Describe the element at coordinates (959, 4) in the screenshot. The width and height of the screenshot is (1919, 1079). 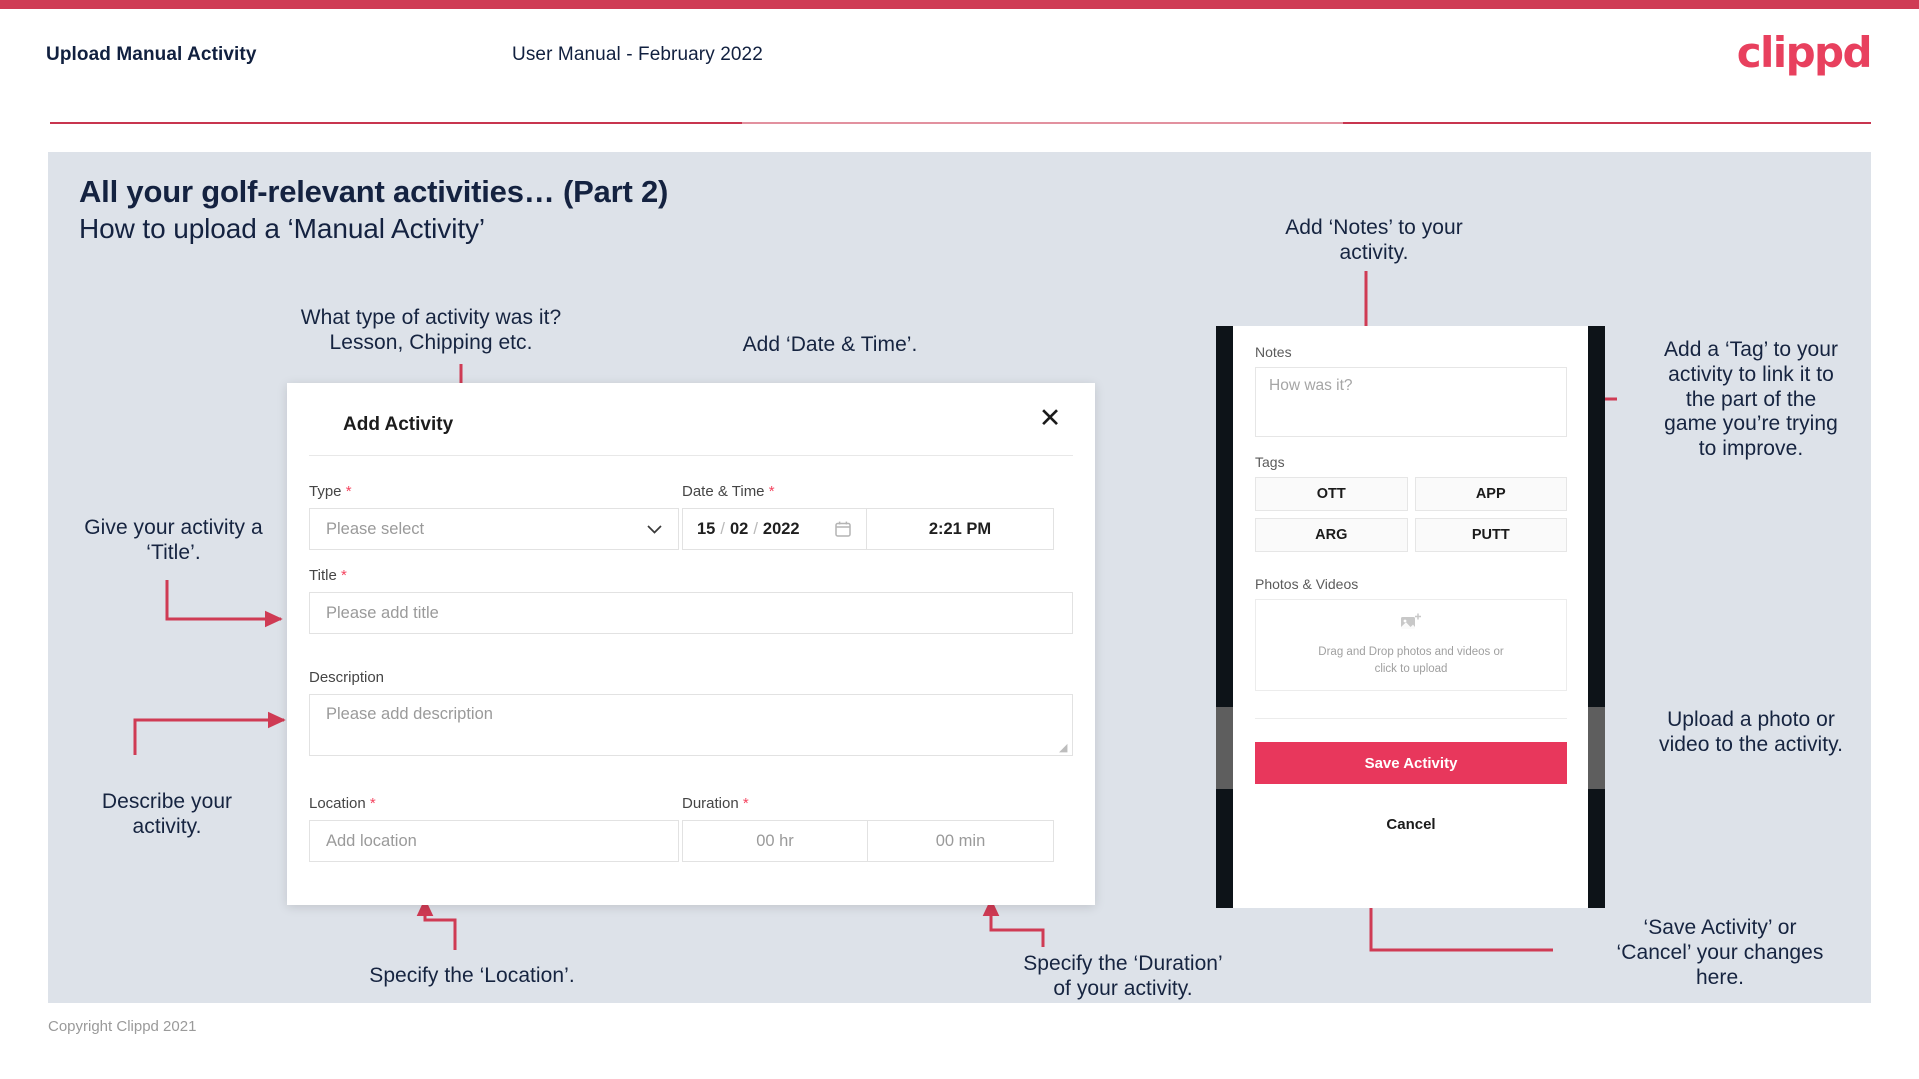
I see `top-accent-bar` at that location.